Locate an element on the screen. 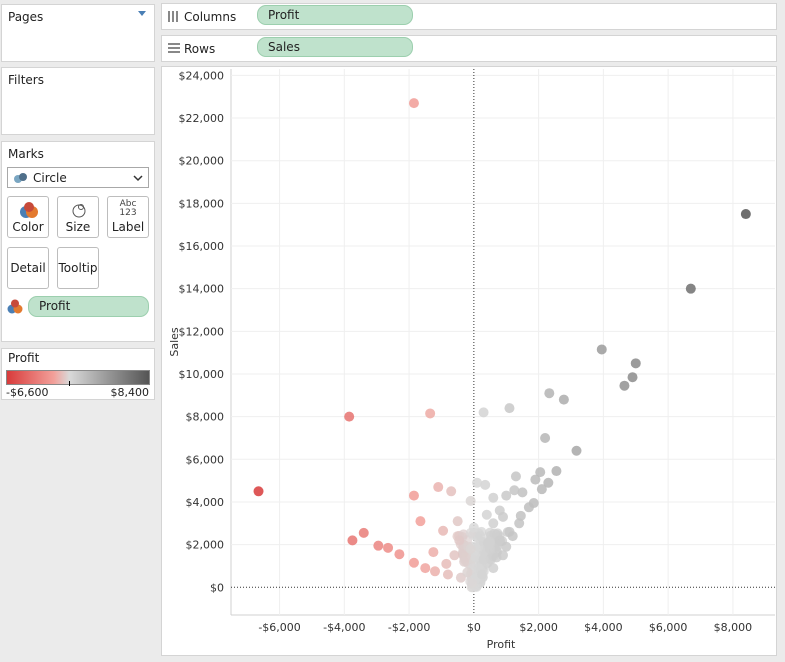 The image size is (785, 662). rows-sales-pill: Sales is located at coordinates (335, 47).